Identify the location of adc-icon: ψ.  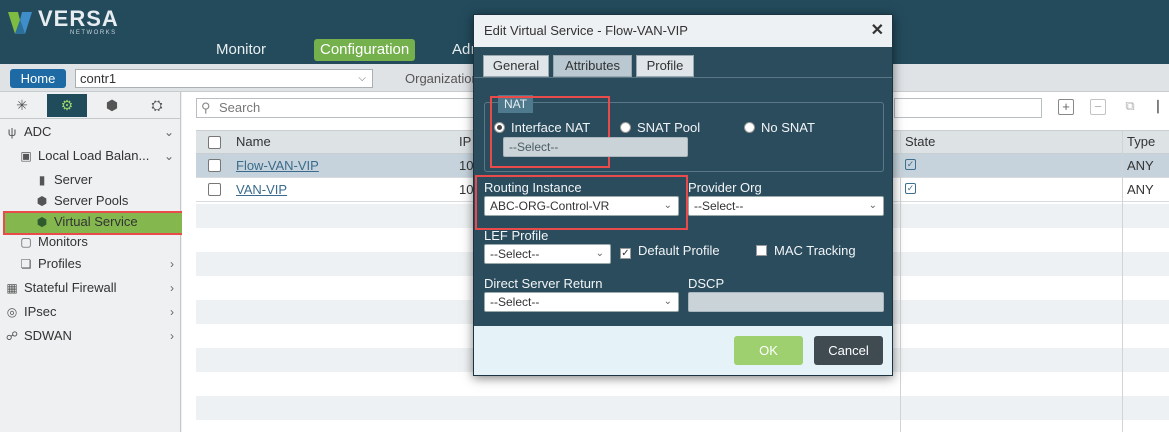
(12, 132).